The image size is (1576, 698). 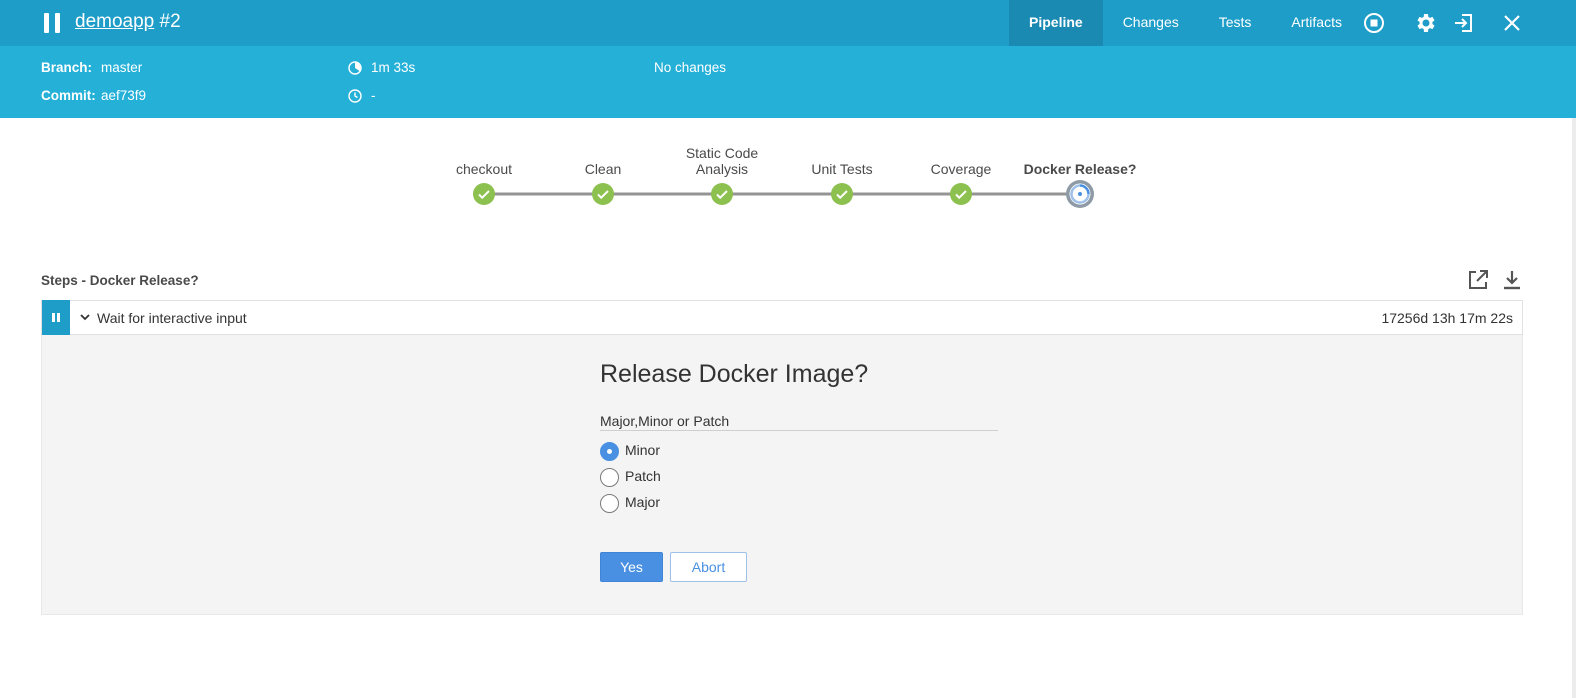 What do you see at coordinates (700, 451) in the screenshot?
I see `radio-option-minor: Minor` at bounding box center [700, 451].